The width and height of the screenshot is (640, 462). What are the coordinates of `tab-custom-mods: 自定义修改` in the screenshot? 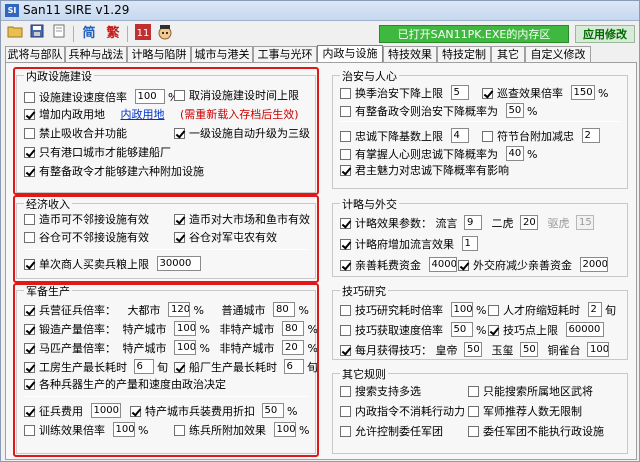 It's located at (558, 54).